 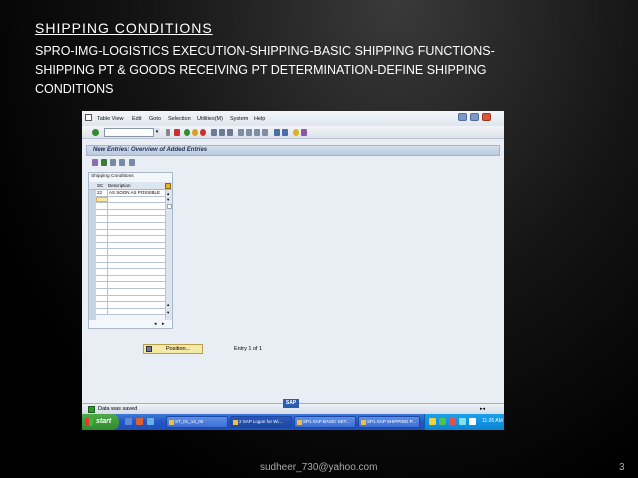 What do you see at coordinates (92, 255) in the screenshot?
I see `row-selector-column` at bounding box center [92, 255].